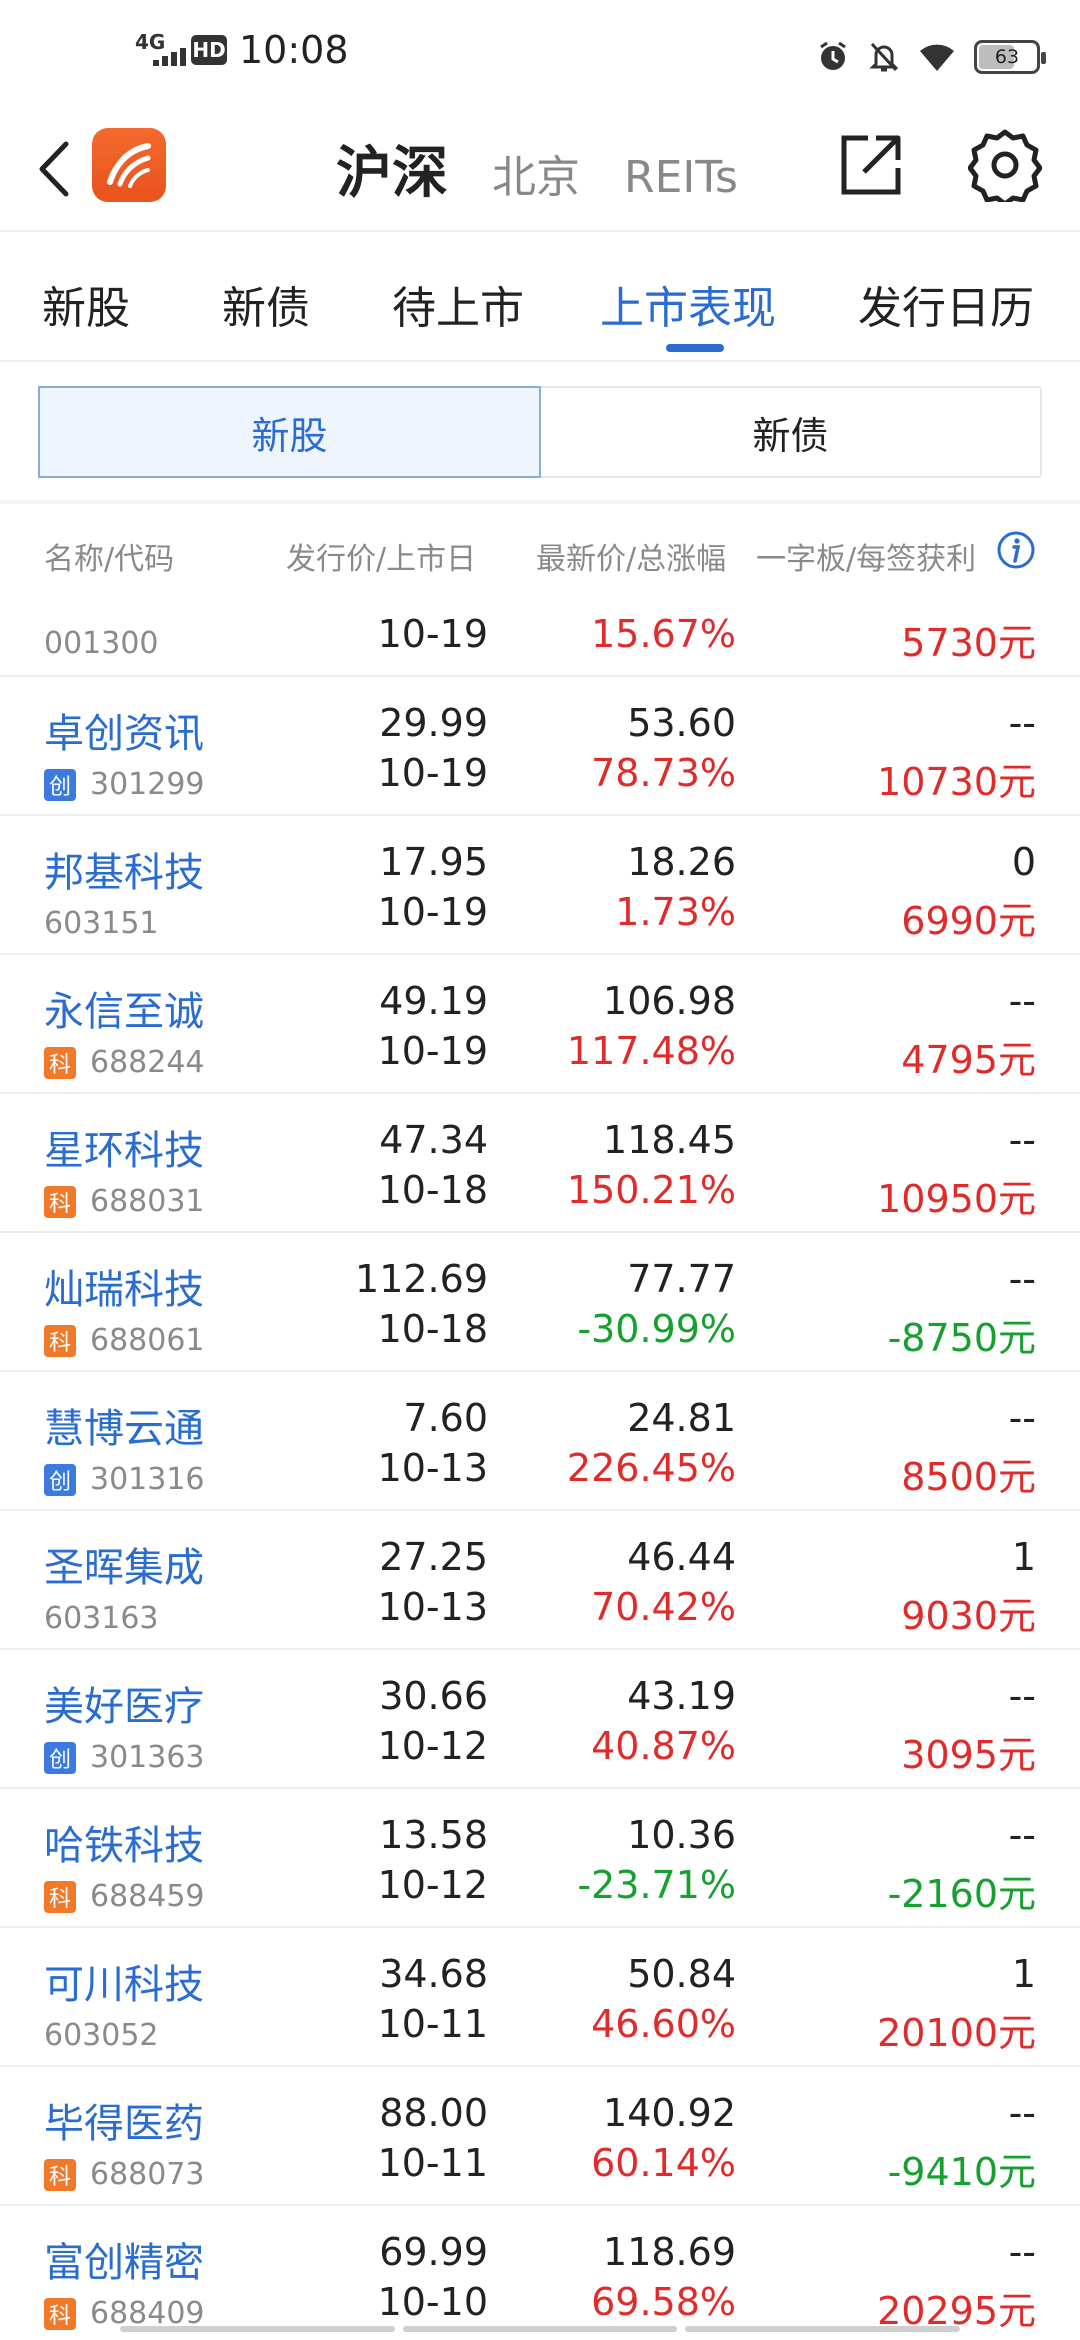 Image resolution: width=1080 pixels, height=2340 pixels. Describe the element at coordinates (432, 1607) in the screenshot. I see `listing-date: 10-13` at that location.